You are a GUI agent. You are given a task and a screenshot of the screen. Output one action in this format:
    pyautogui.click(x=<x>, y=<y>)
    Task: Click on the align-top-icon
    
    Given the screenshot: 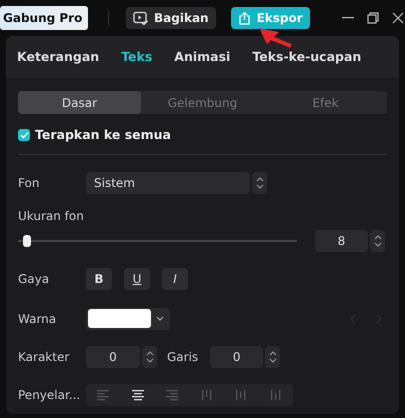 What is the action you would take?
    pyautogui.click(x=207, y=394)
    